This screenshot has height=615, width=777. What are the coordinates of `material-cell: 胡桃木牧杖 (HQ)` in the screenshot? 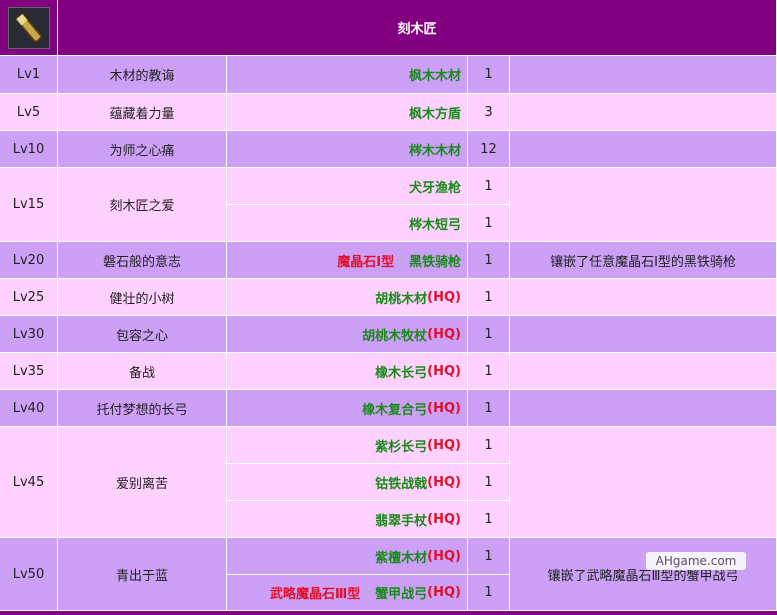 It's located at (347, 334).